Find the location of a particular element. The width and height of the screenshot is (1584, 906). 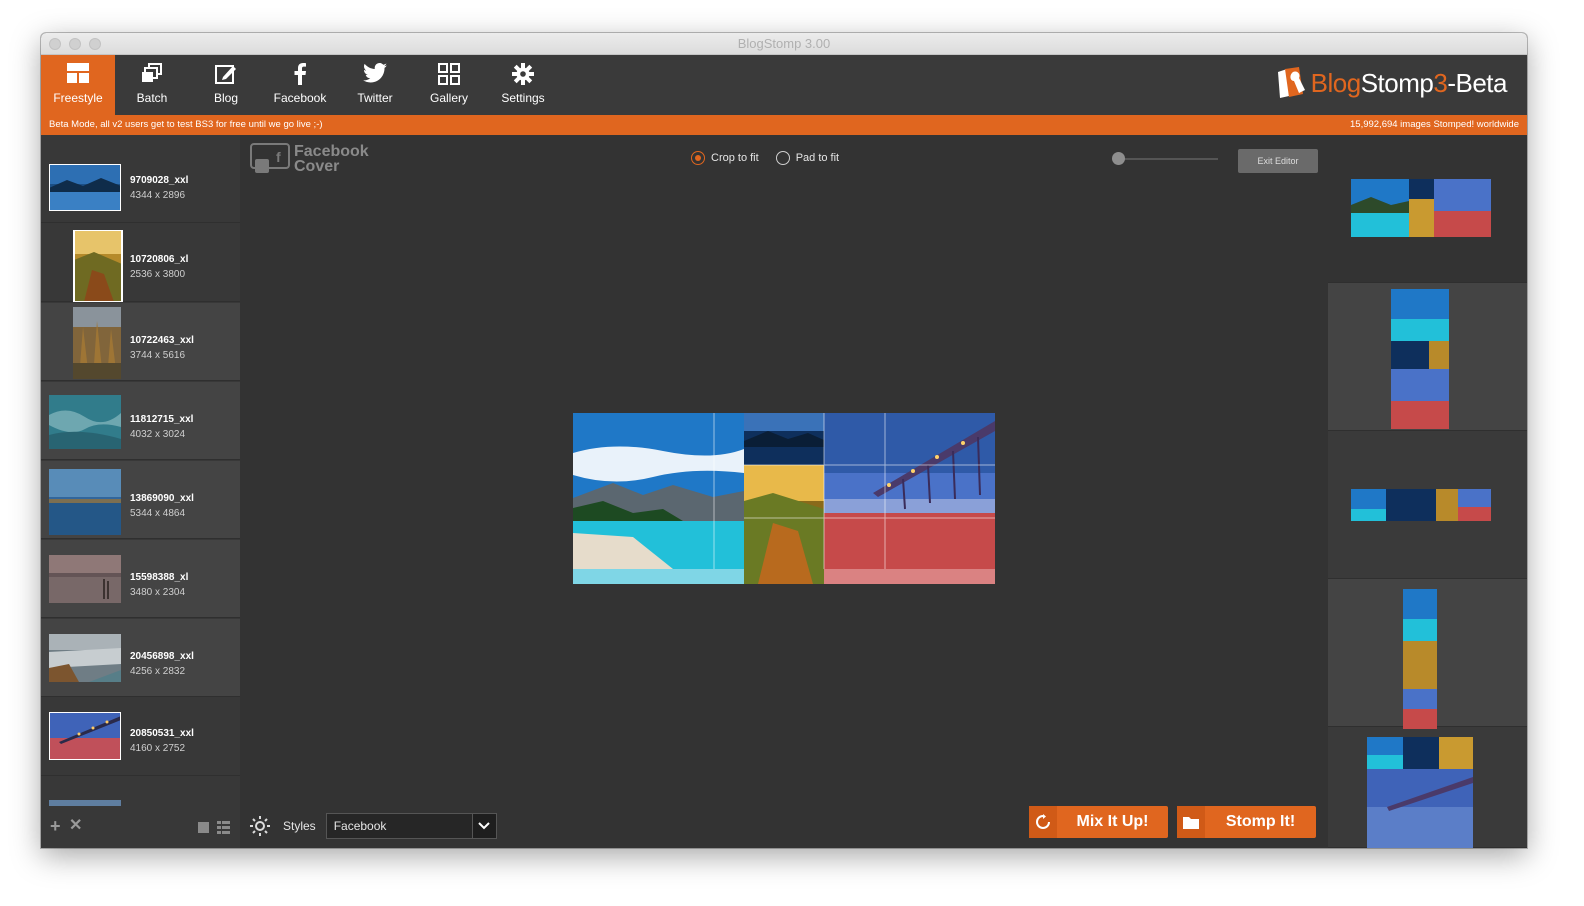

list-item: 20850531_xxl 4160 x 2752 is located at coordinates (140, 737).